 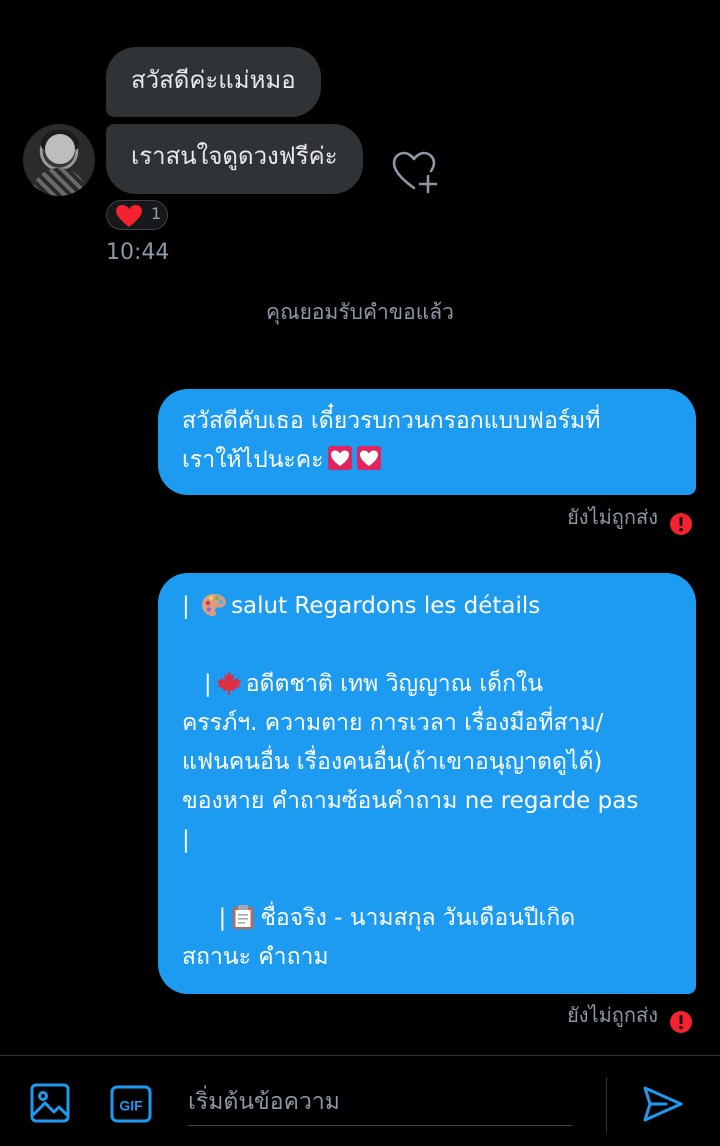 What do you see at coordinates (138, 252) in the screenshot?
I see `message-timestamp: 10:44` at bounding box center [138, 252].